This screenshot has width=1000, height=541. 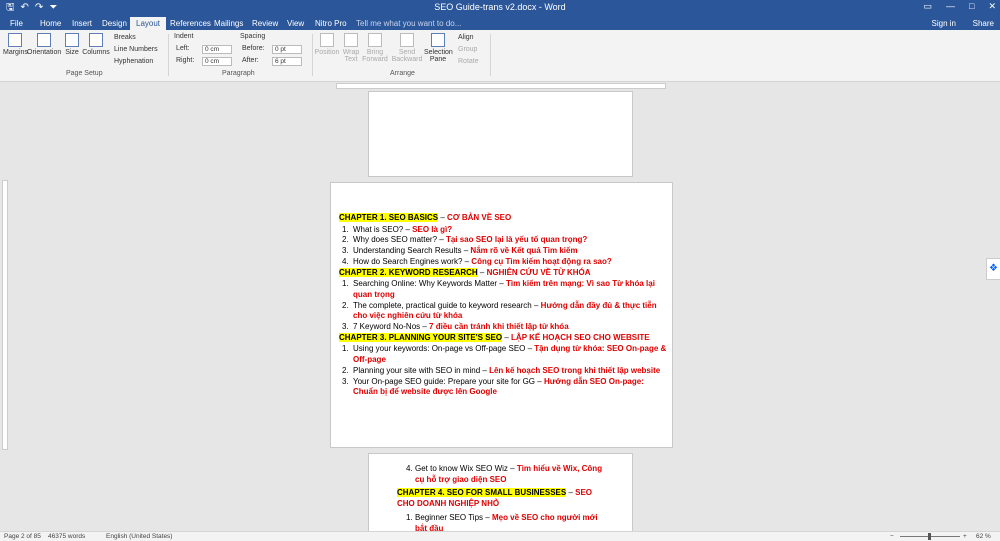 I want to click on margins-icon, so click(x=15, y=40).